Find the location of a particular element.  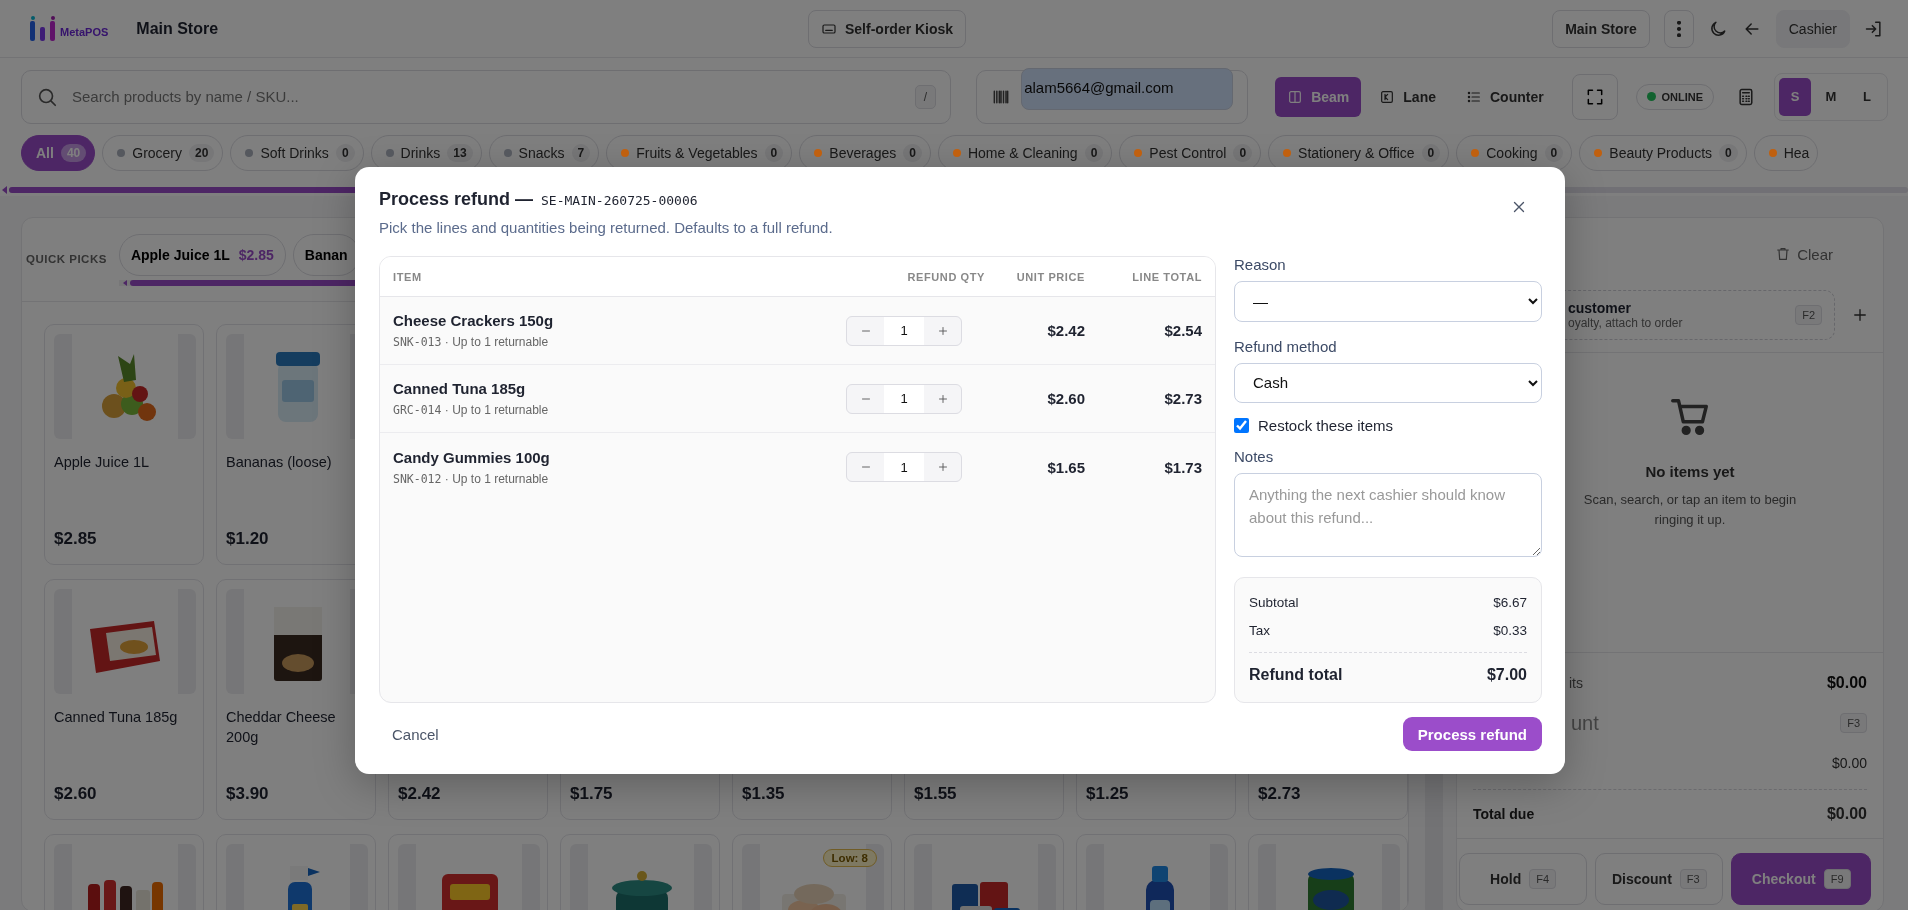

line-total: $2.54 is located at coordinates (1182, 330).